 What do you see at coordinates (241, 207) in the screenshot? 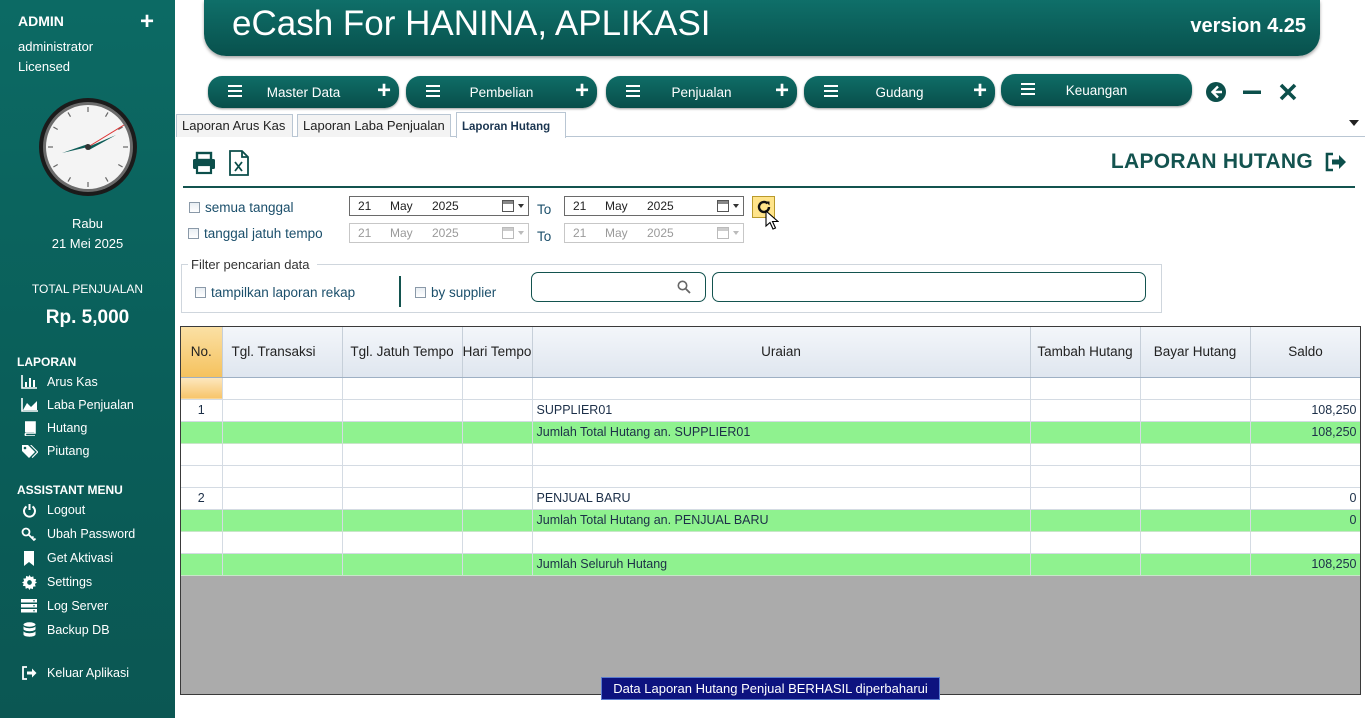
I see `semua-tanggal-checkbox: semua tanggal` at bounding box center [241, 207].